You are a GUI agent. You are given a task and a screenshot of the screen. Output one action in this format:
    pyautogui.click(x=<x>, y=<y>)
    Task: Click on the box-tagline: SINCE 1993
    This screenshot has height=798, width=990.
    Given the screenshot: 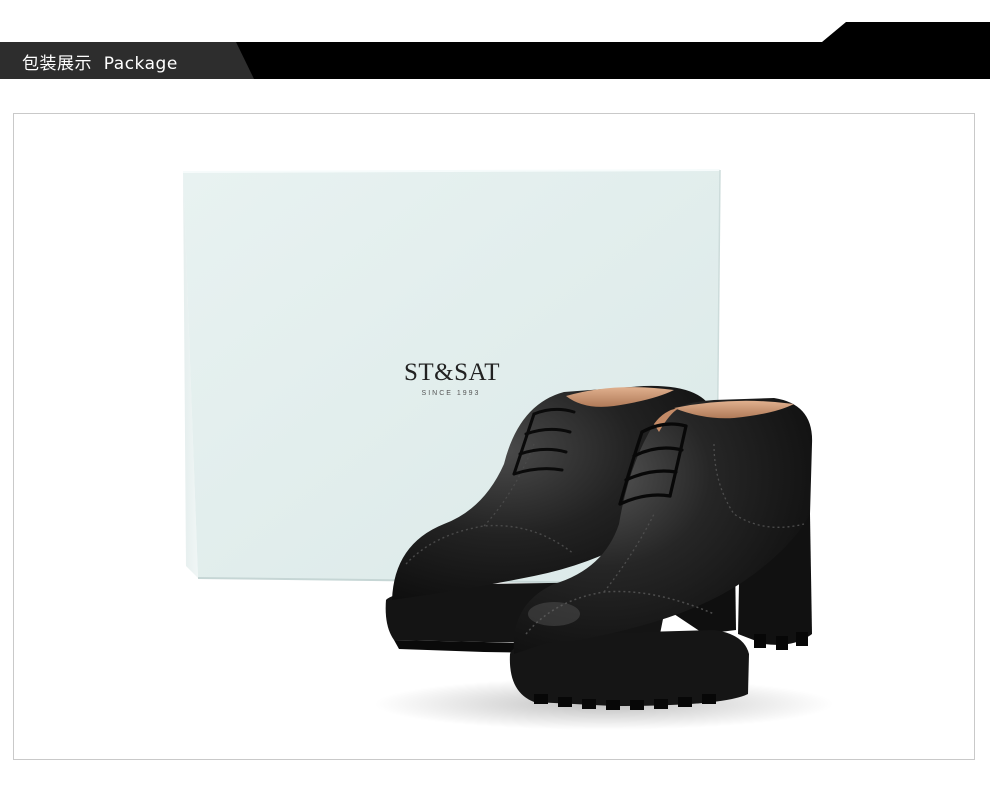 What is the action you would take?
    pyautogui.click(x=451, y=393)
    